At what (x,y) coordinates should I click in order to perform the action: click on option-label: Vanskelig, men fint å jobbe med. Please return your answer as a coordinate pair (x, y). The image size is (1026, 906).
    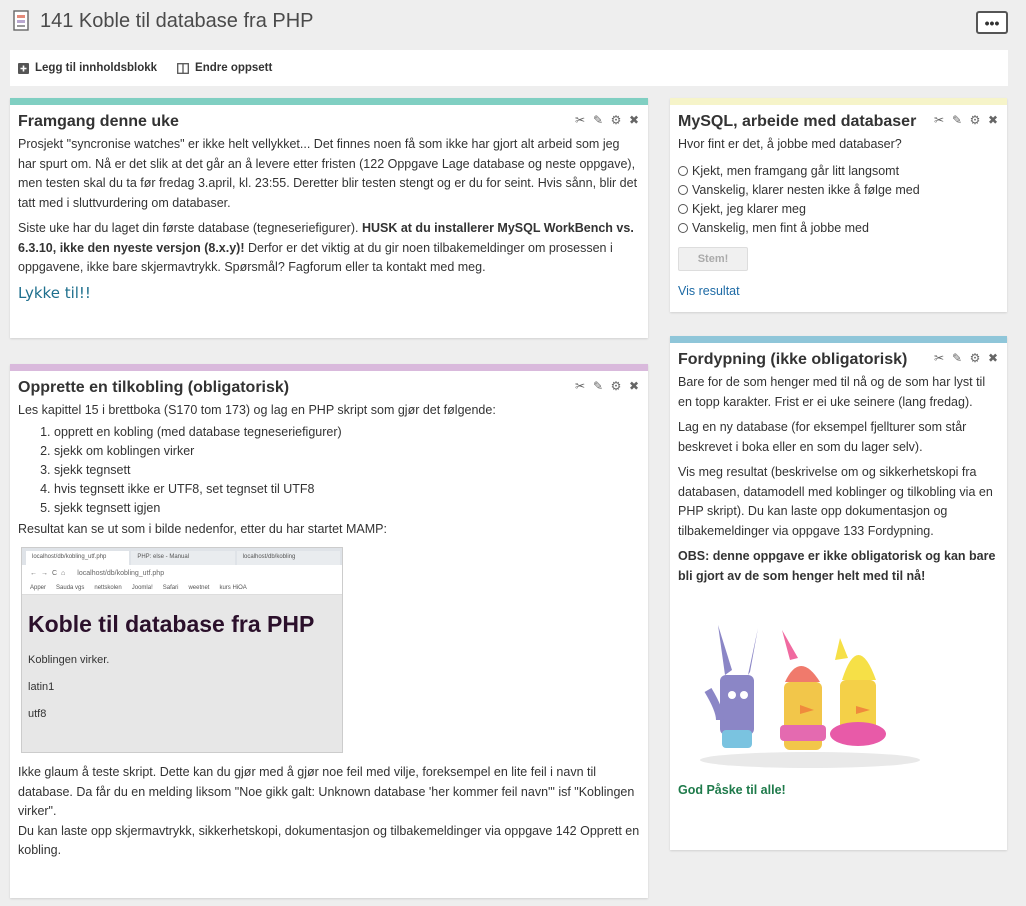
    Looking at the image, I should click on (780, 228).